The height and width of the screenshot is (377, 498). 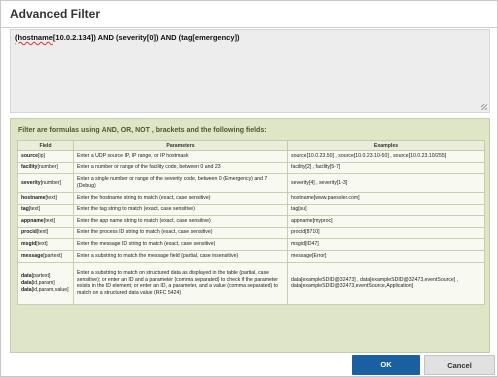 I want to click on field-name: hostname, so click(x=33, y=197).